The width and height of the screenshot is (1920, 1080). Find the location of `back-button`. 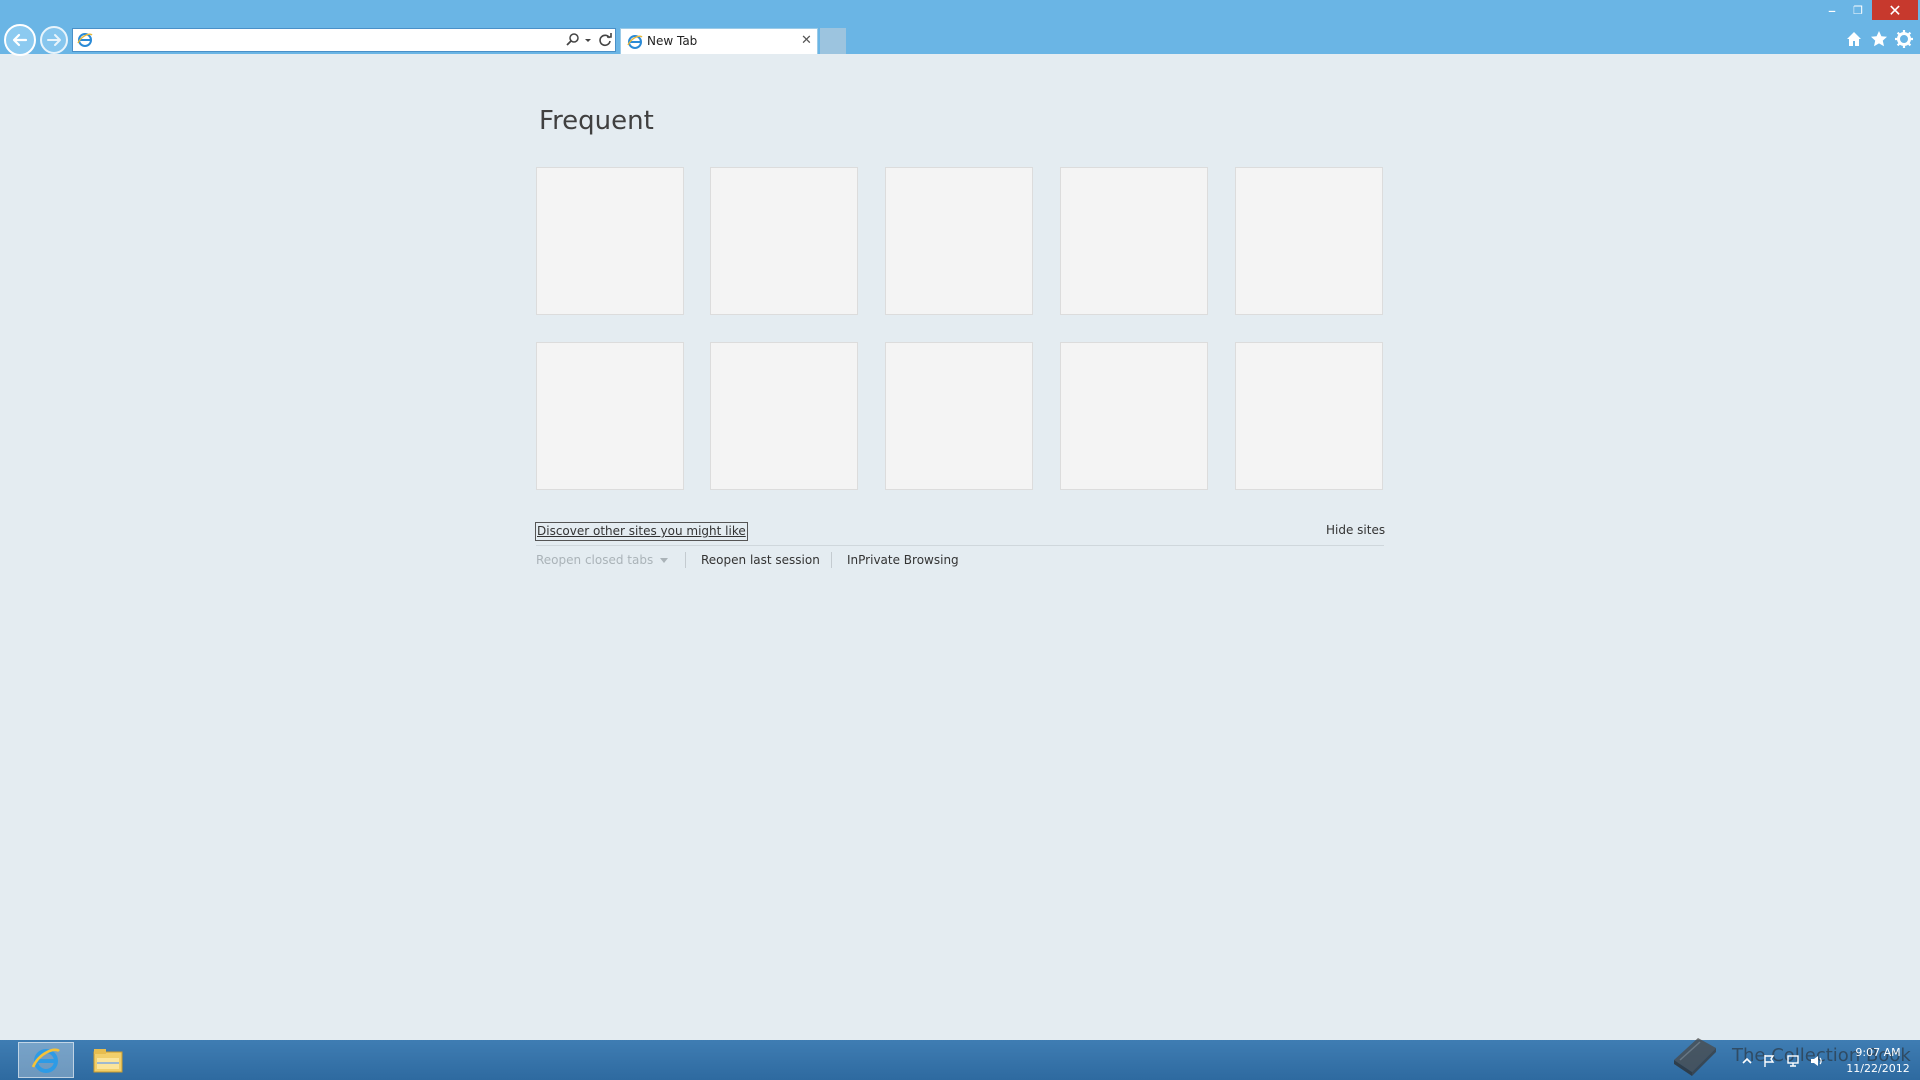

back-button is located at coordinates (20, 40).